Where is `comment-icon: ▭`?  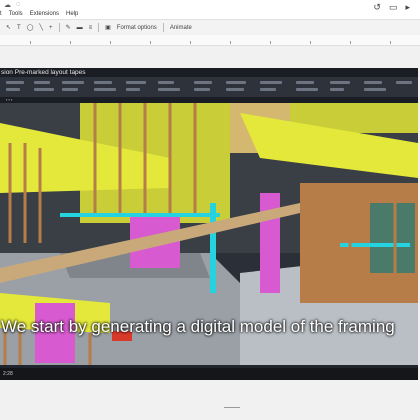
comment-icon: ▭ is located at coordinates (393, 7).